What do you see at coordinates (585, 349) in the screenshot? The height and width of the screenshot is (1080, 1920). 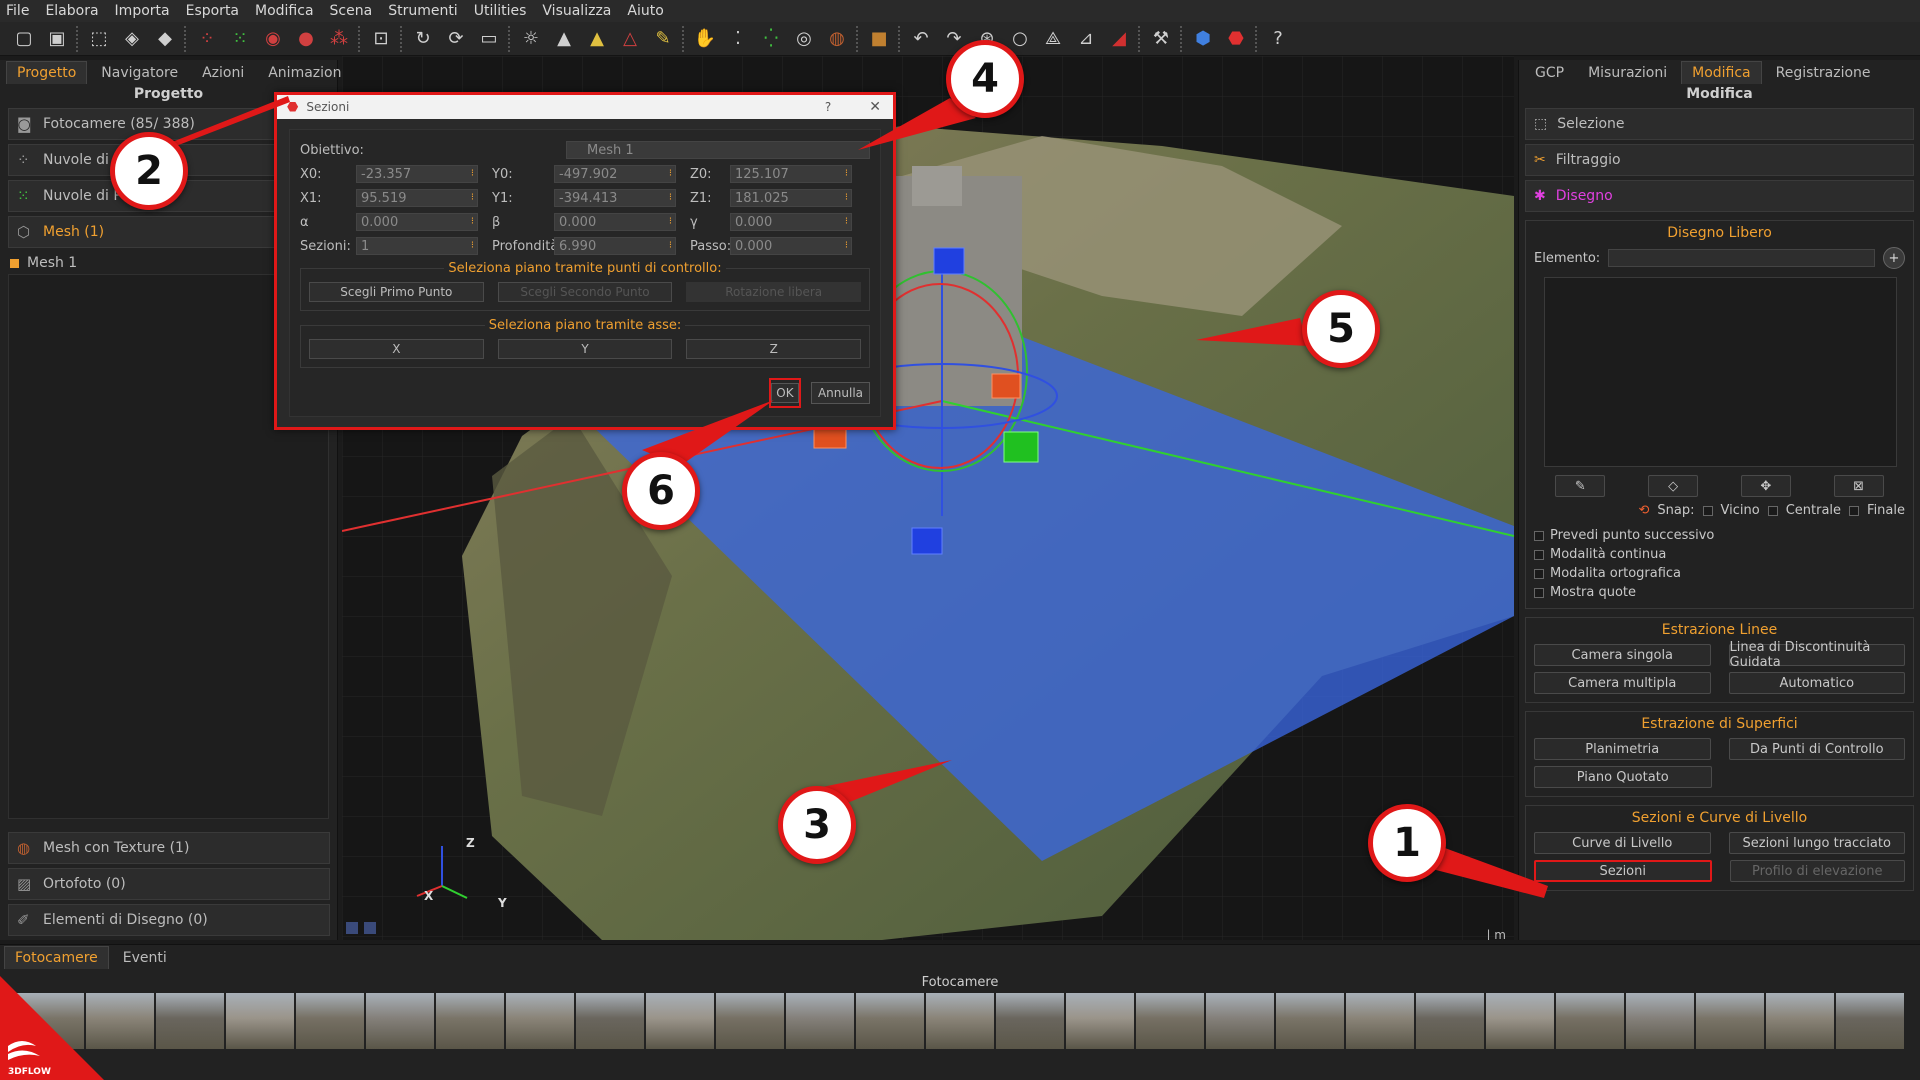 I see `axis-y-button: Y` at bounding box center [585, 349].